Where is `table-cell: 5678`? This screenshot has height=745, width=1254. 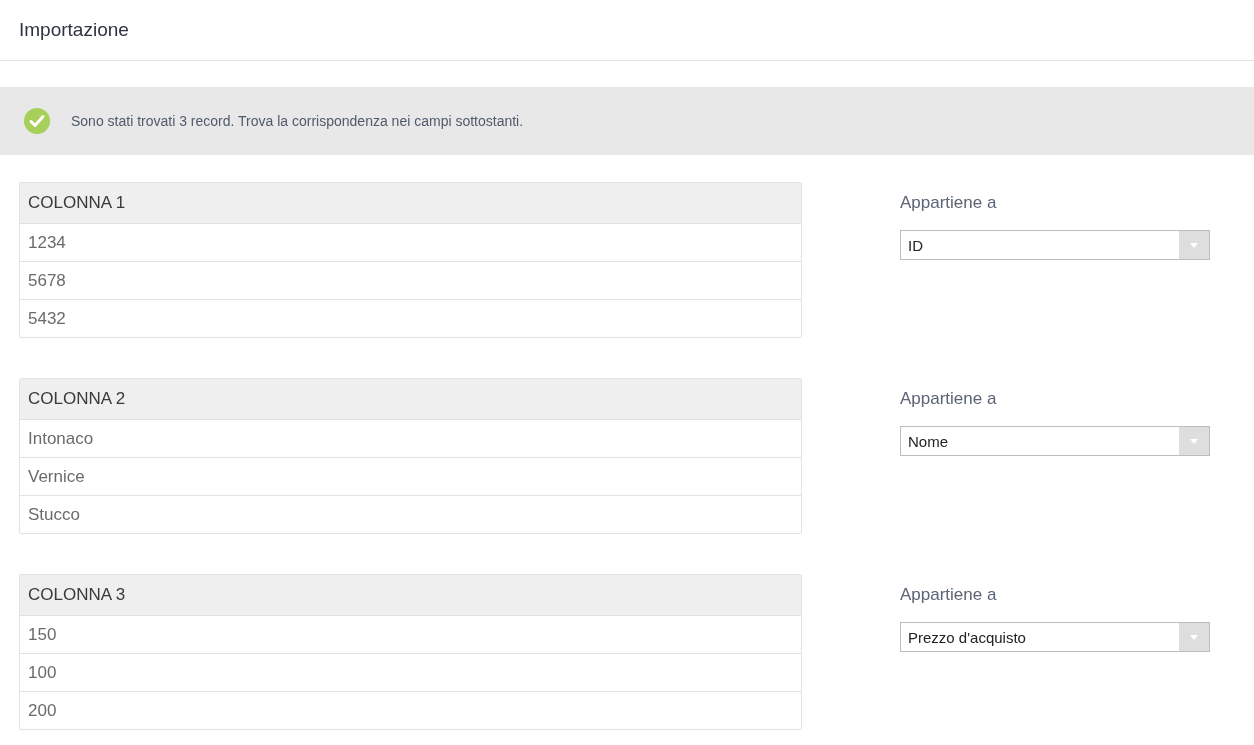 table-cell: 5678 is located at coordinates (410, 280).